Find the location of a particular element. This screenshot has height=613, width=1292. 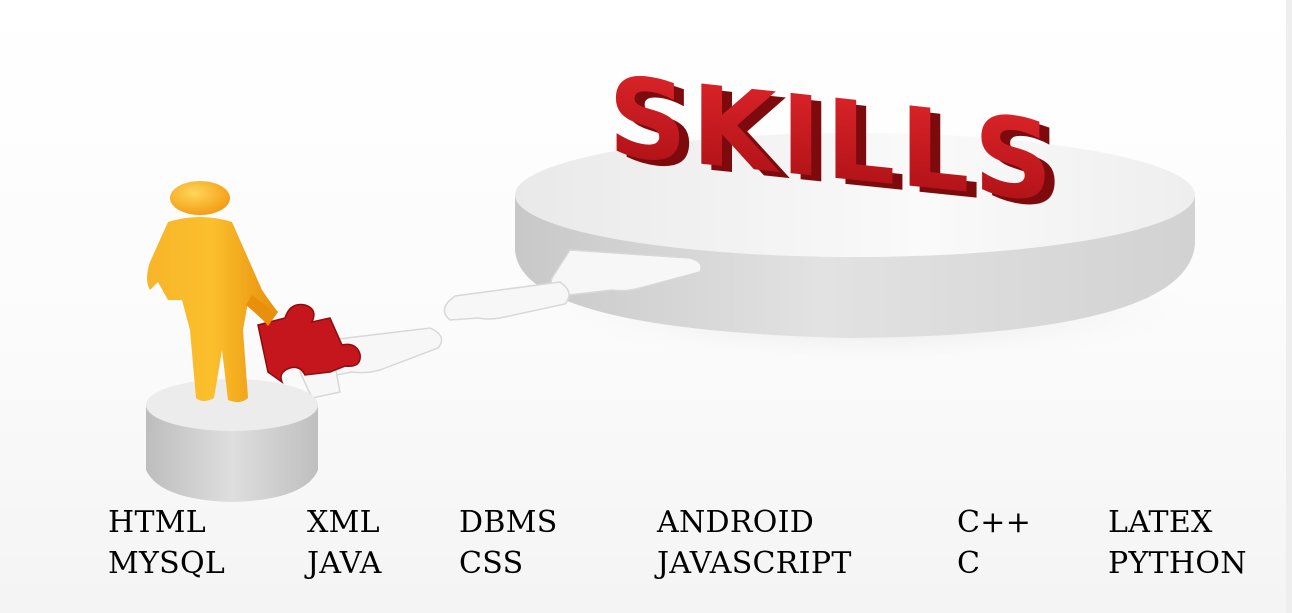

skill-android: ANDROID is located at coordinates (736, 522).